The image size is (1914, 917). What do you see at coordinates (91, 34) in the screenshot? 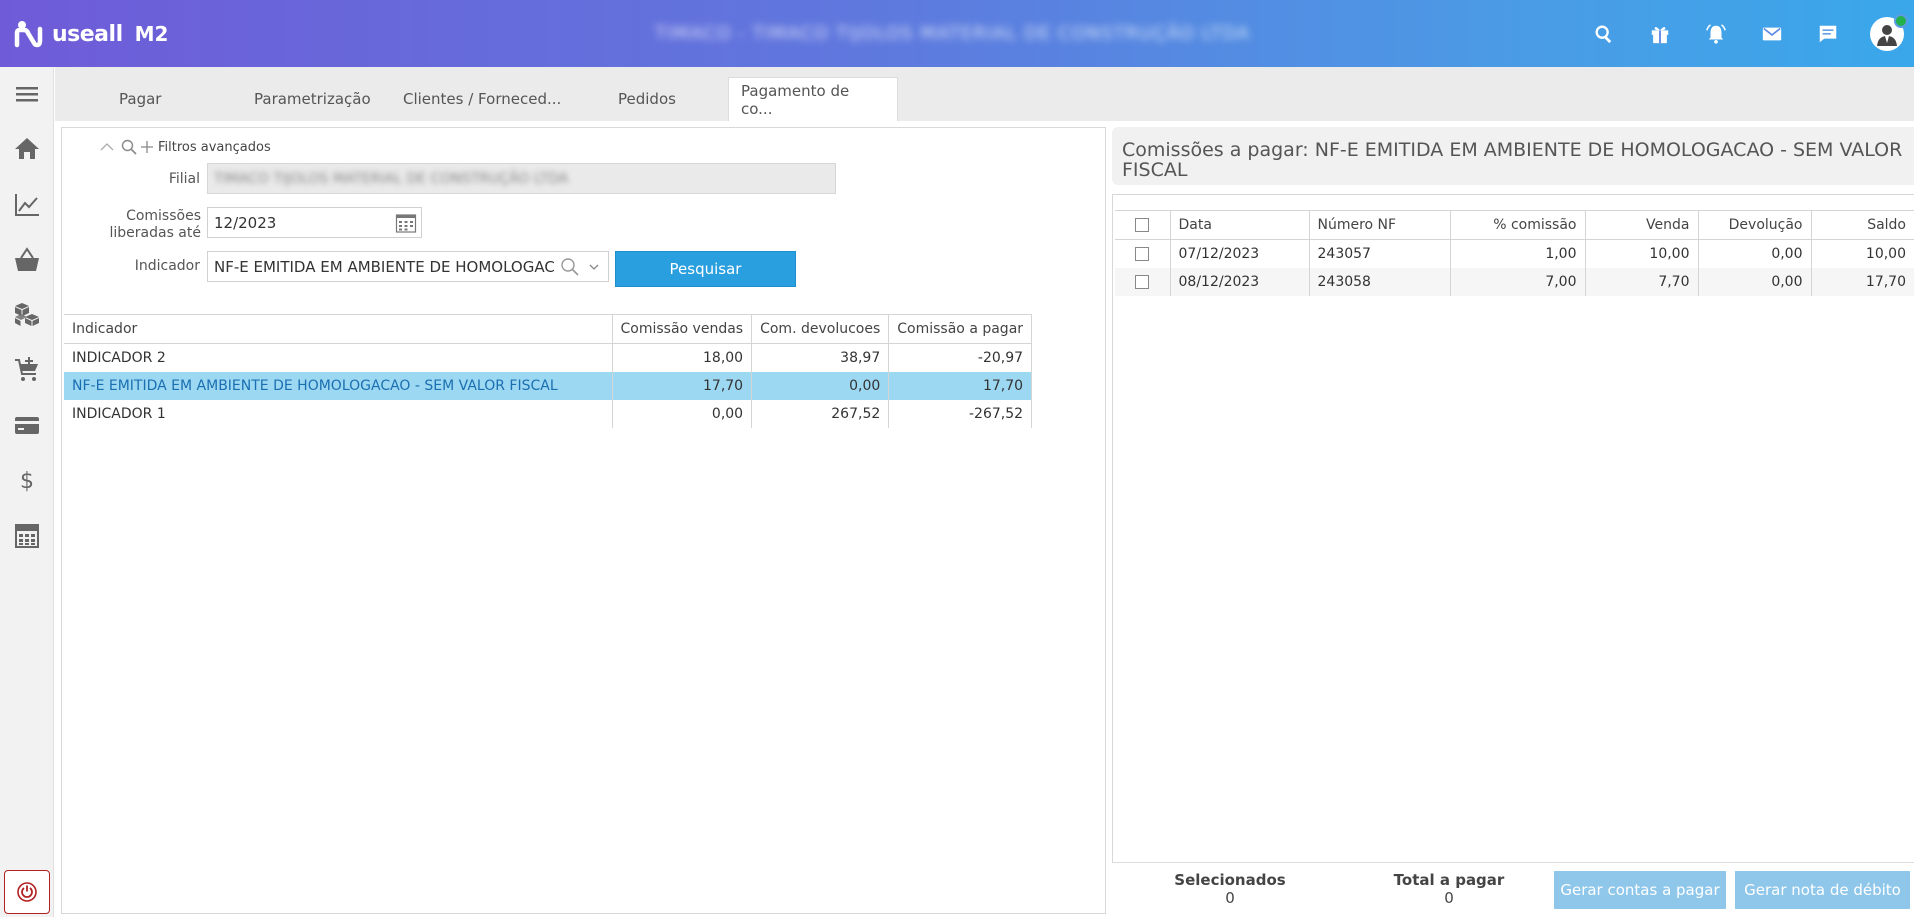
I see `app-logo: useall M2` at bounding box center [91, 34].